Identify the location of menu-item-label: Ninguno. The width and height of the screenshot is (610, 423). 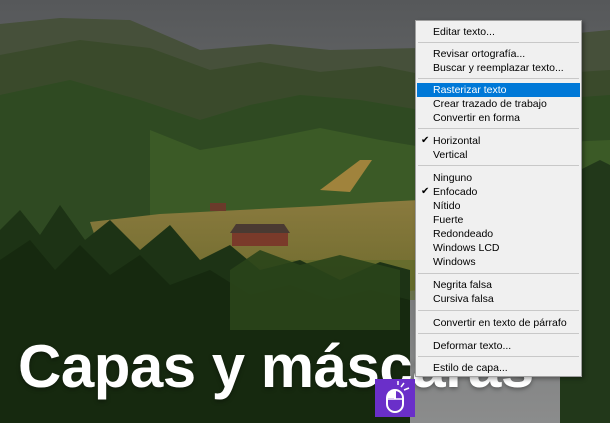
(453, 178).